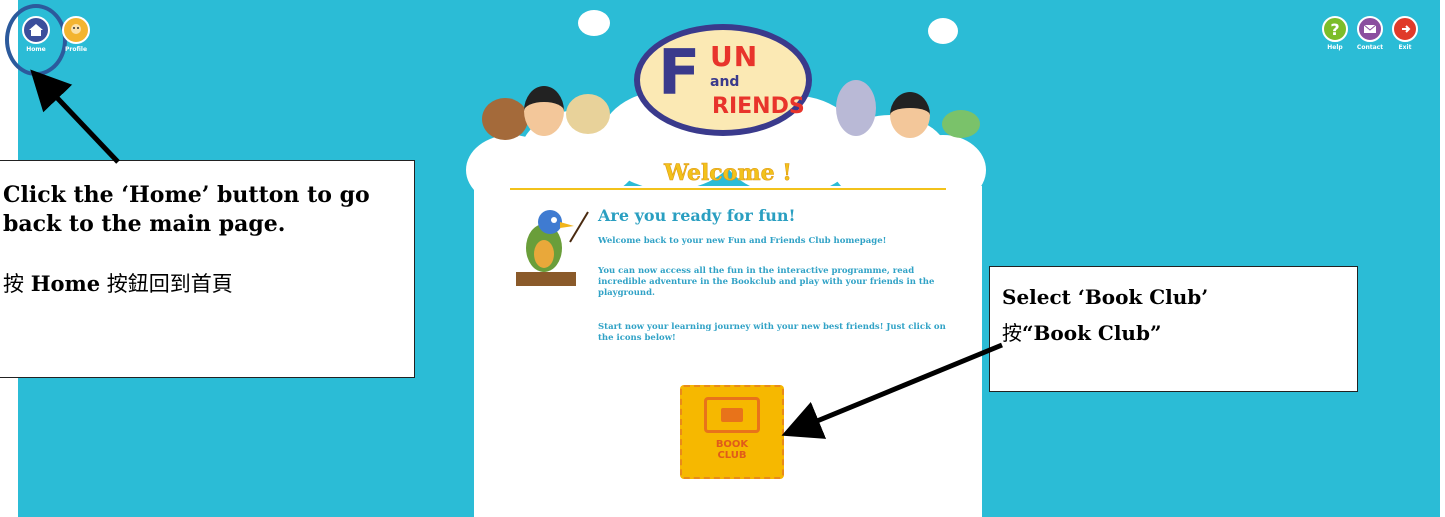 Image resolution: width=1445 pixels, height=517 pixels. I want to click on arrow-to-home, so click(75, 116).